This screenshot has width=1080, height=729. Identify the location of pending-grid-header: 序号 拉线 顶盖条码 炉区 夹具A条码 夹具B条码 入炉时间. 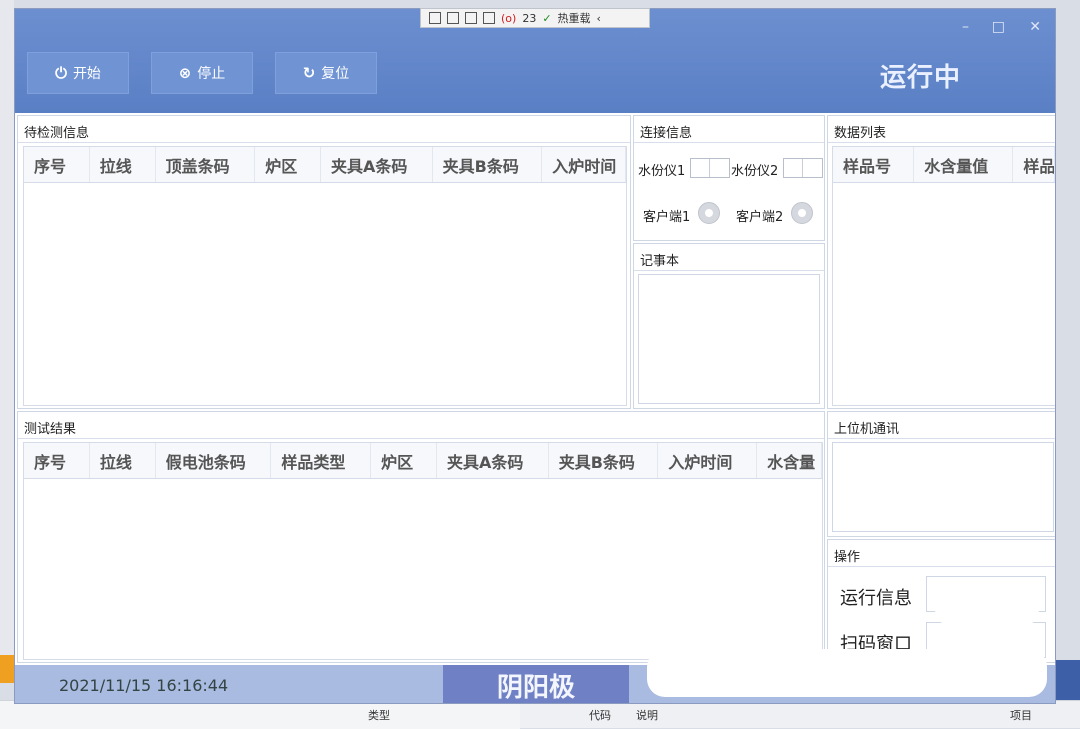
(325, 165).